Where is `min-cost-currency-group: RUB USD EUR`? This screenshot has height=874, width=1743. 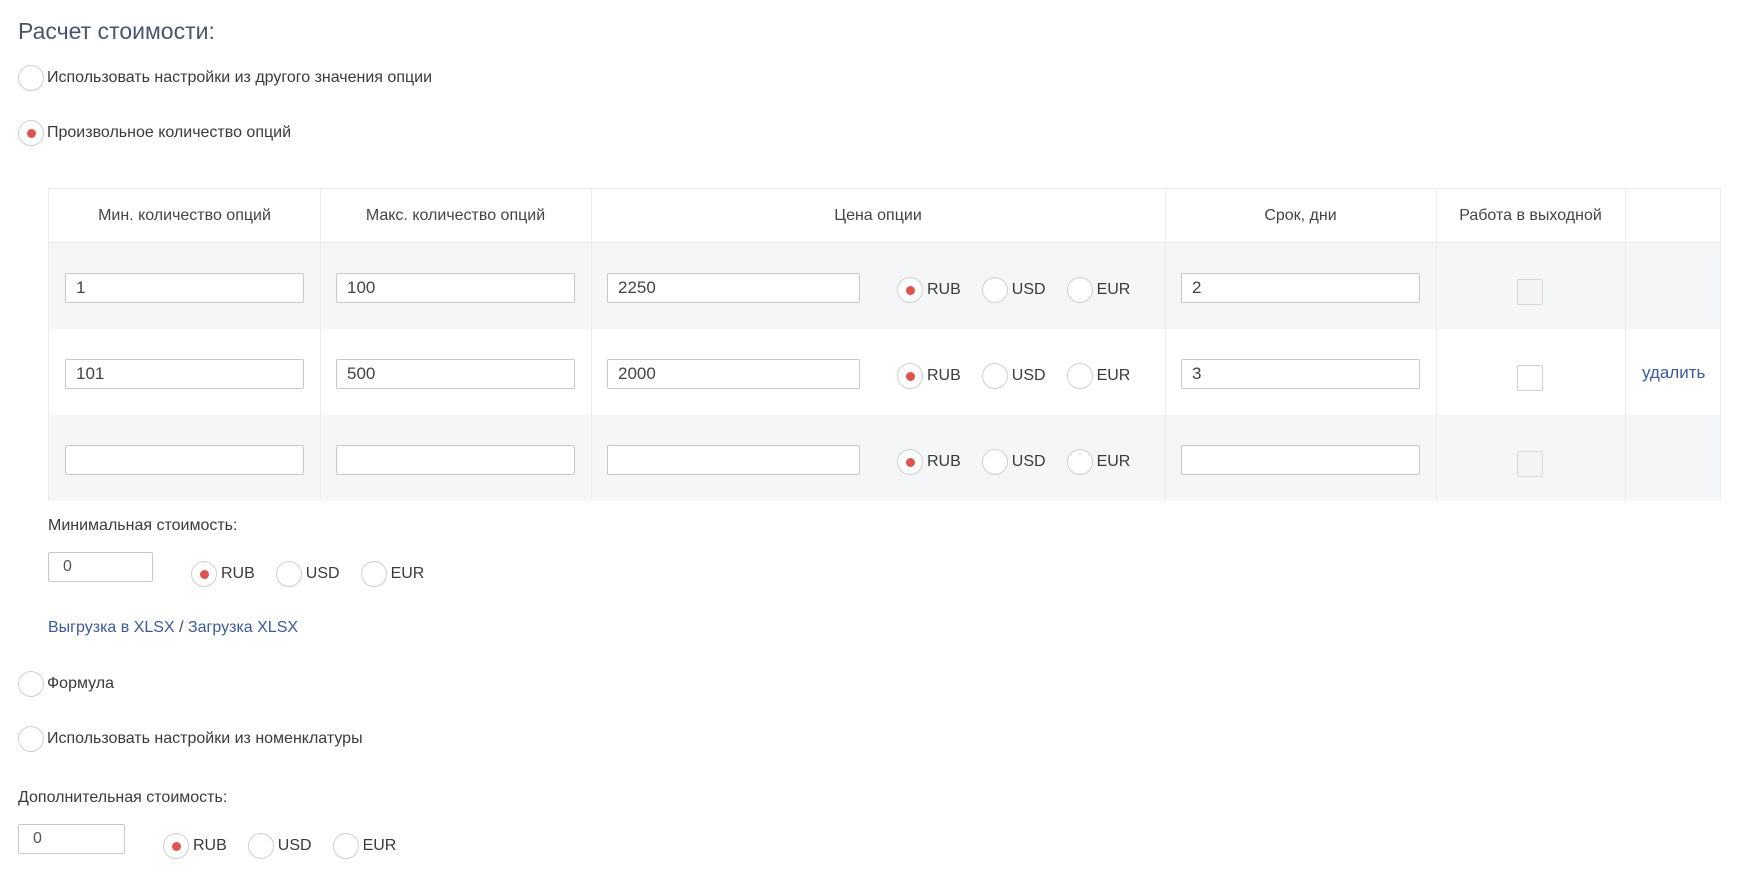
min-cost-currency-group: RUB USD EUR is located at coordinates (318, 574).